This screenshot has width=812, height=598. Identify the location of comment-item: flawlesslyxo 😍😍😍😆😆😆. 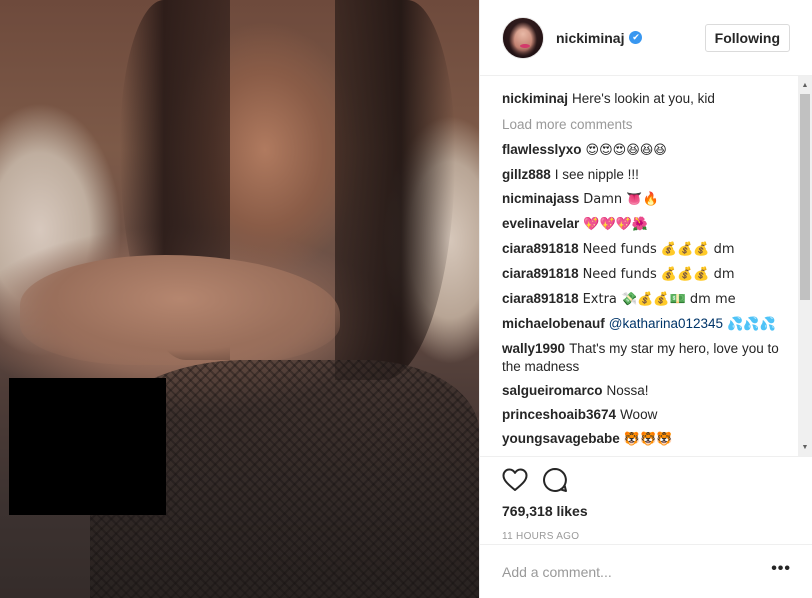
(640, 150).